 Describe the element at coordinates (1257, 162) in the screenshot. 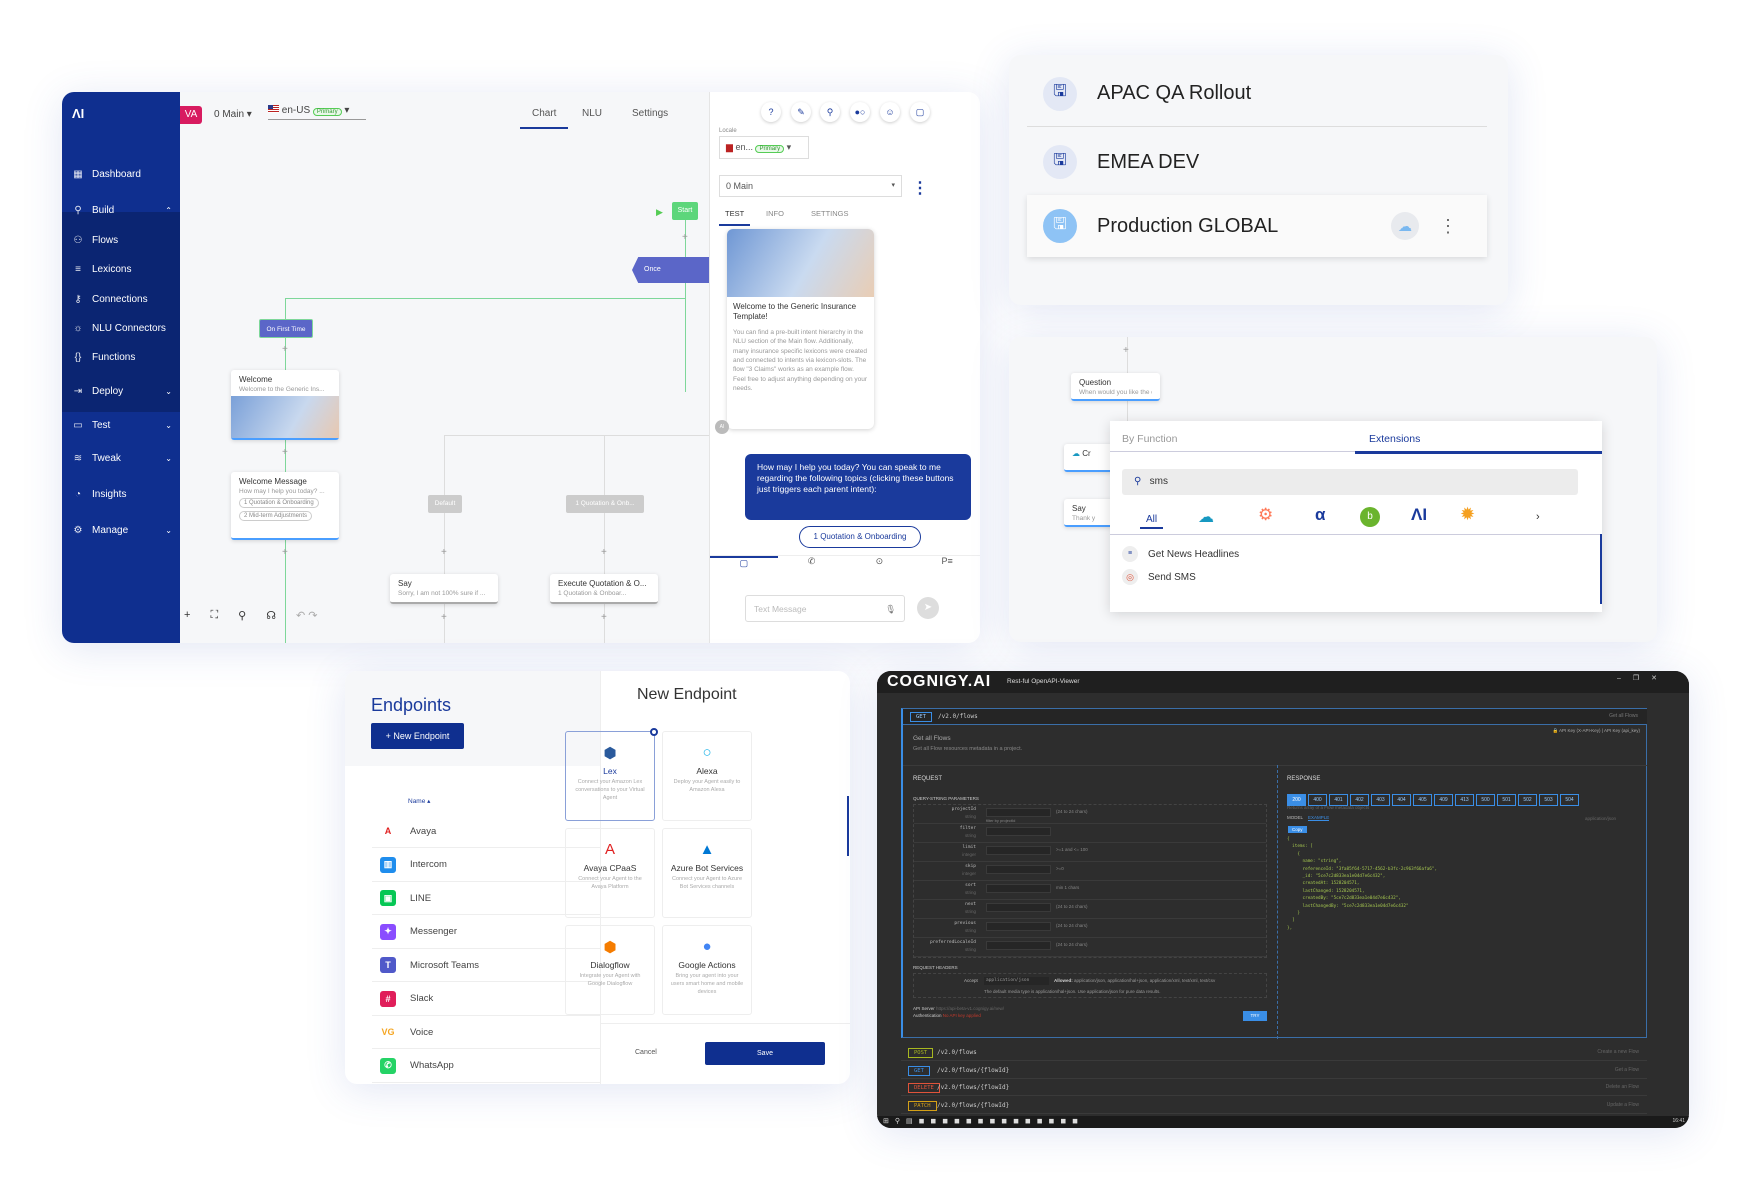

I see `snapshot-item: 🖫 EMEA DEV` at that location.